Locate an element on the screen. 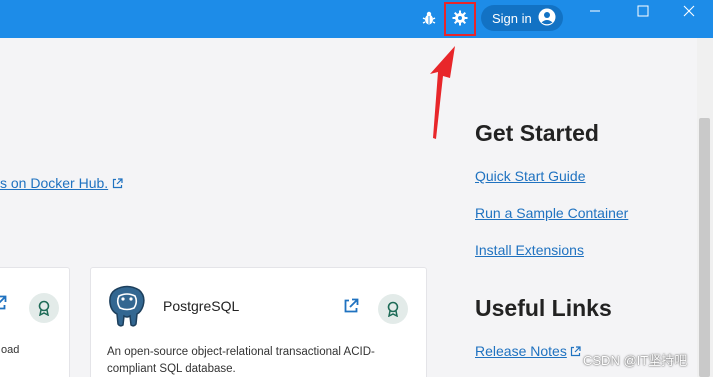 Image resolution: width=713 pixels, height=377 pixels. docker-hub-link-text: s on Docker Hub. is located at coordinates (54, 183).